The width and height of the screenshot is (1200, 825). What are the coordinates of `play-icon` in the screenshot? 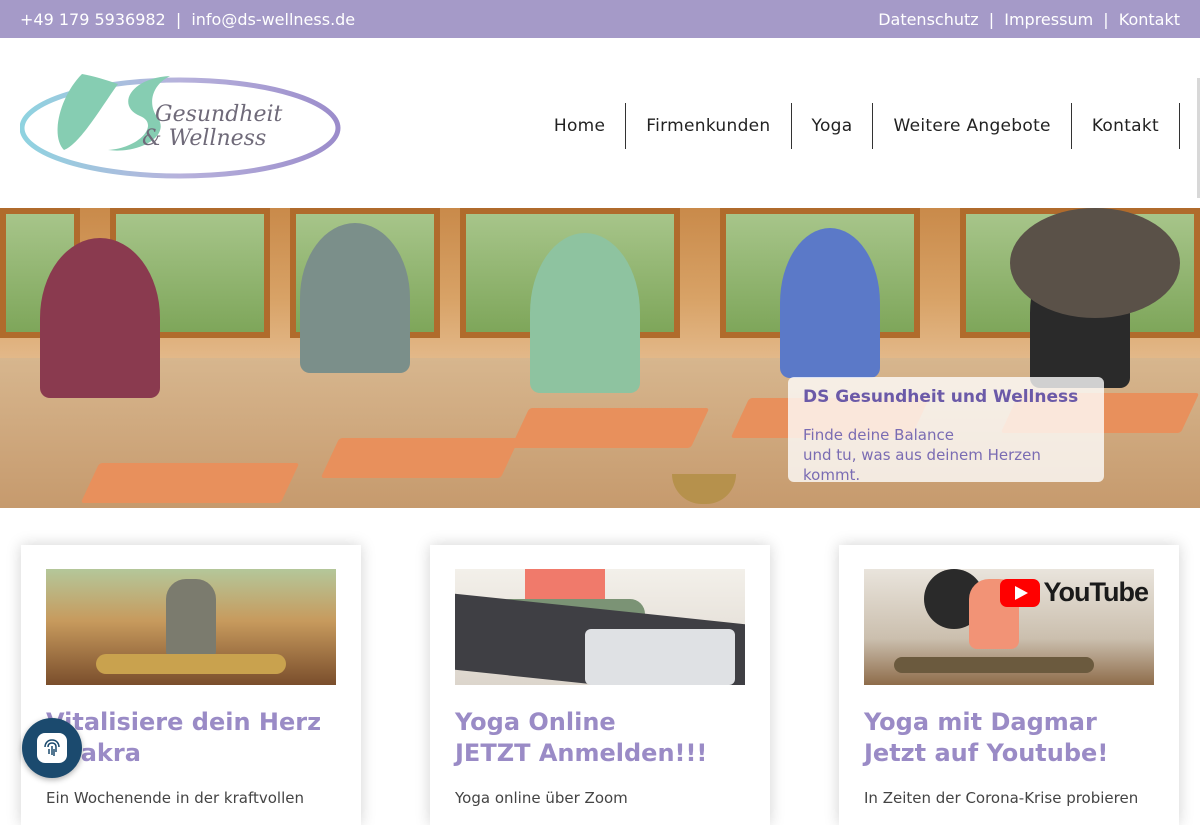 It's located at (1019, 592).